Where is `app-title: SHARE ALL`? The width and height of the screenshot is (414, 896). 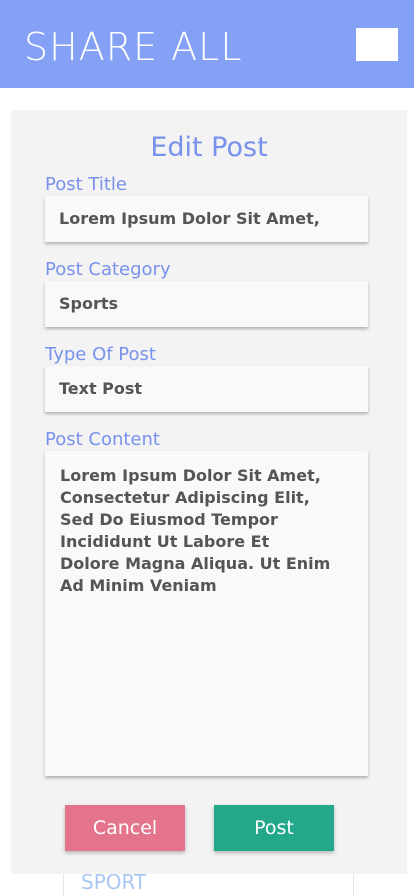 app-title: SHARE ALL is located at coordinates (133, 47).